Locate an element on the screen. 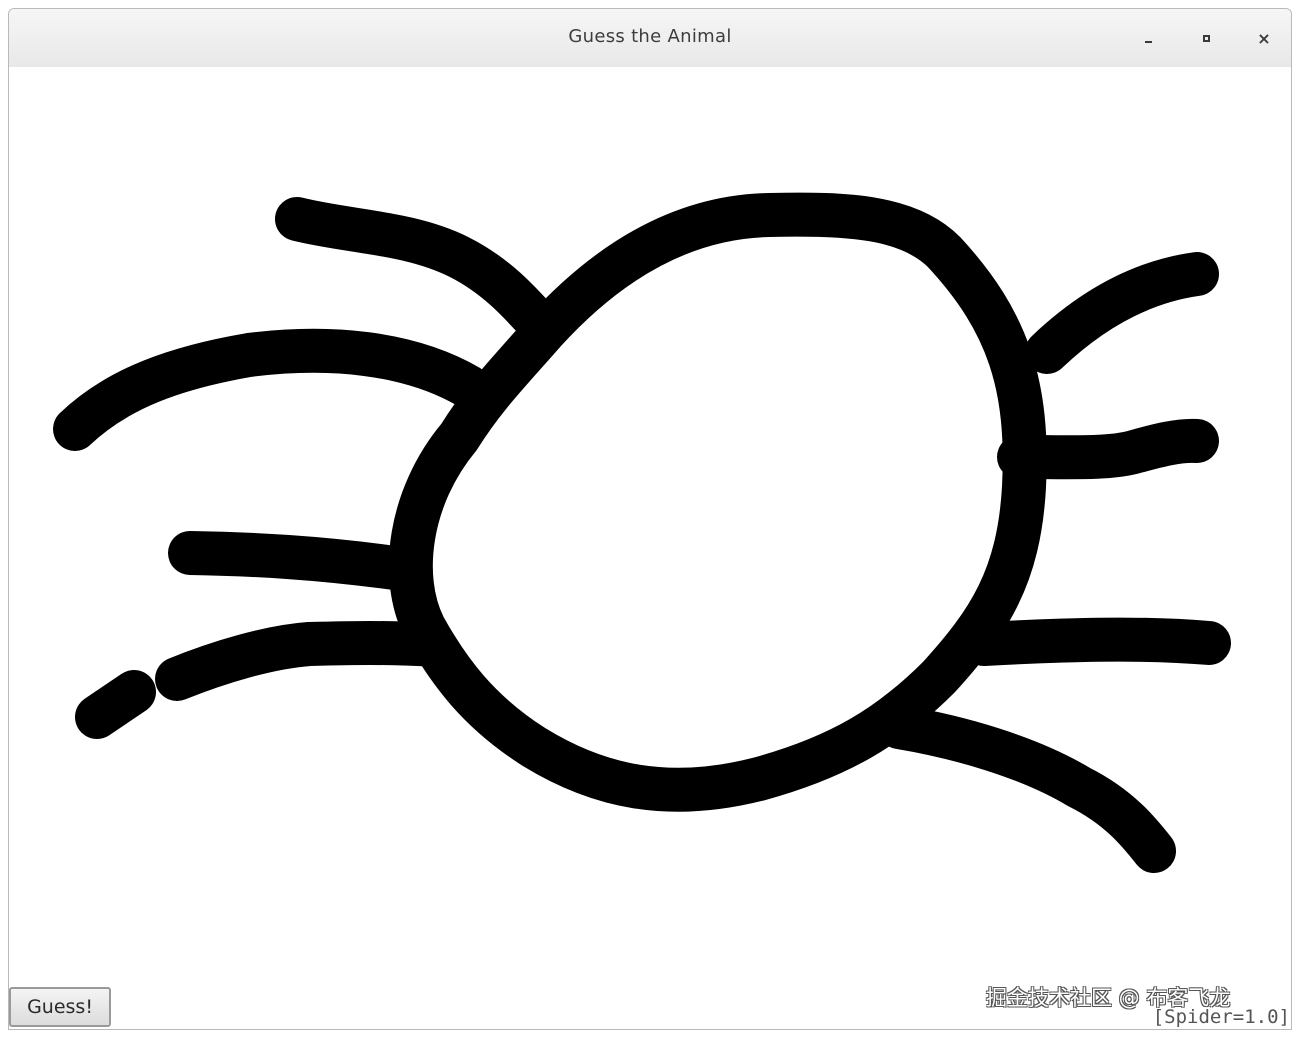 The width and height of the screenshot is (1300, 1037). title-bar: Guess the Animal × is located at coordinates (650, 38).